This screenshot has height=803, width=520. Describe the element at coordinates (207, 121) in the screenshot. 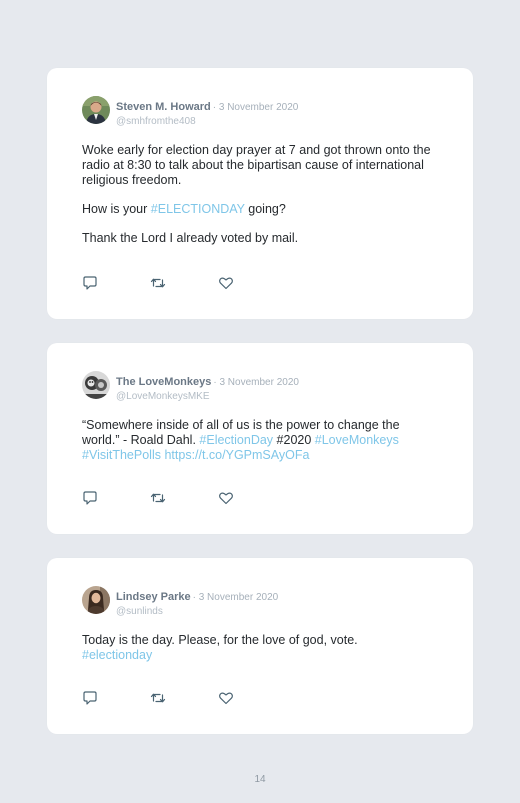

I see `author-handle: @smhfromthe408` at that location.